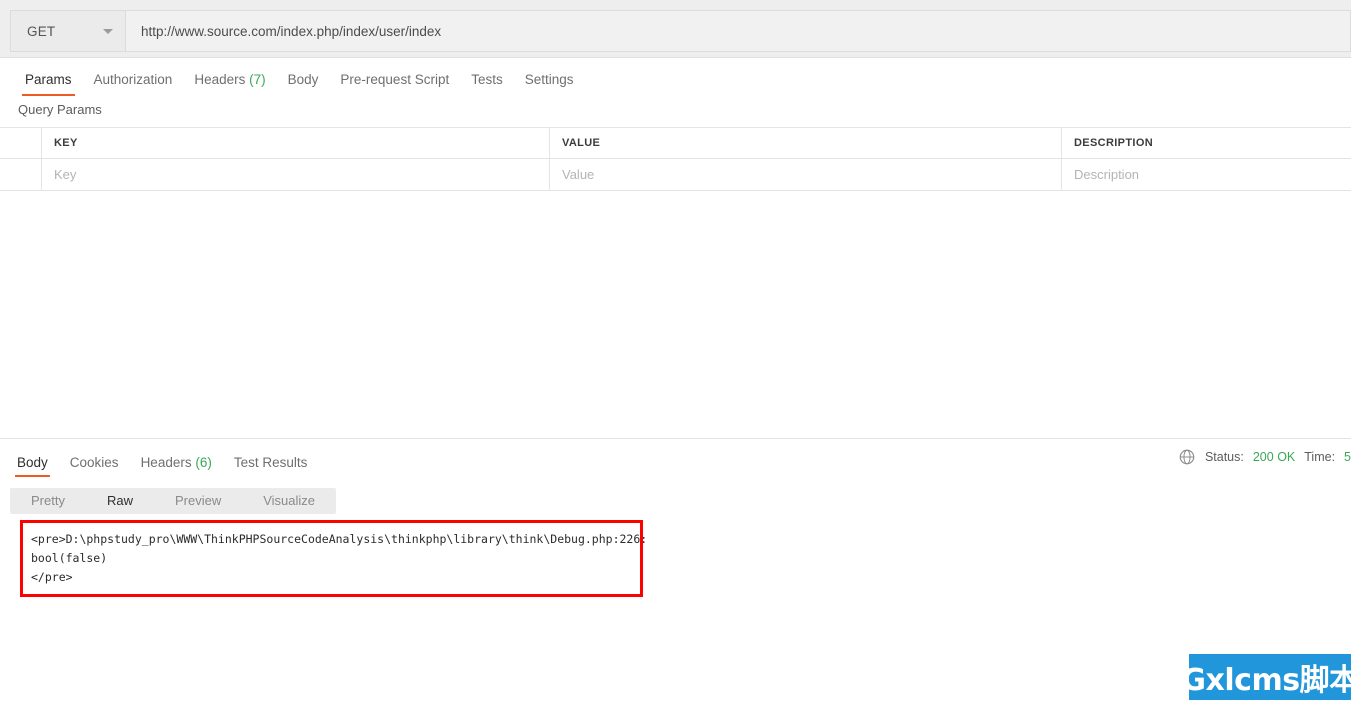 This screenshot has height=717, width=1351. I want to click on view-tab-preview: Preview, so click(198, 501).